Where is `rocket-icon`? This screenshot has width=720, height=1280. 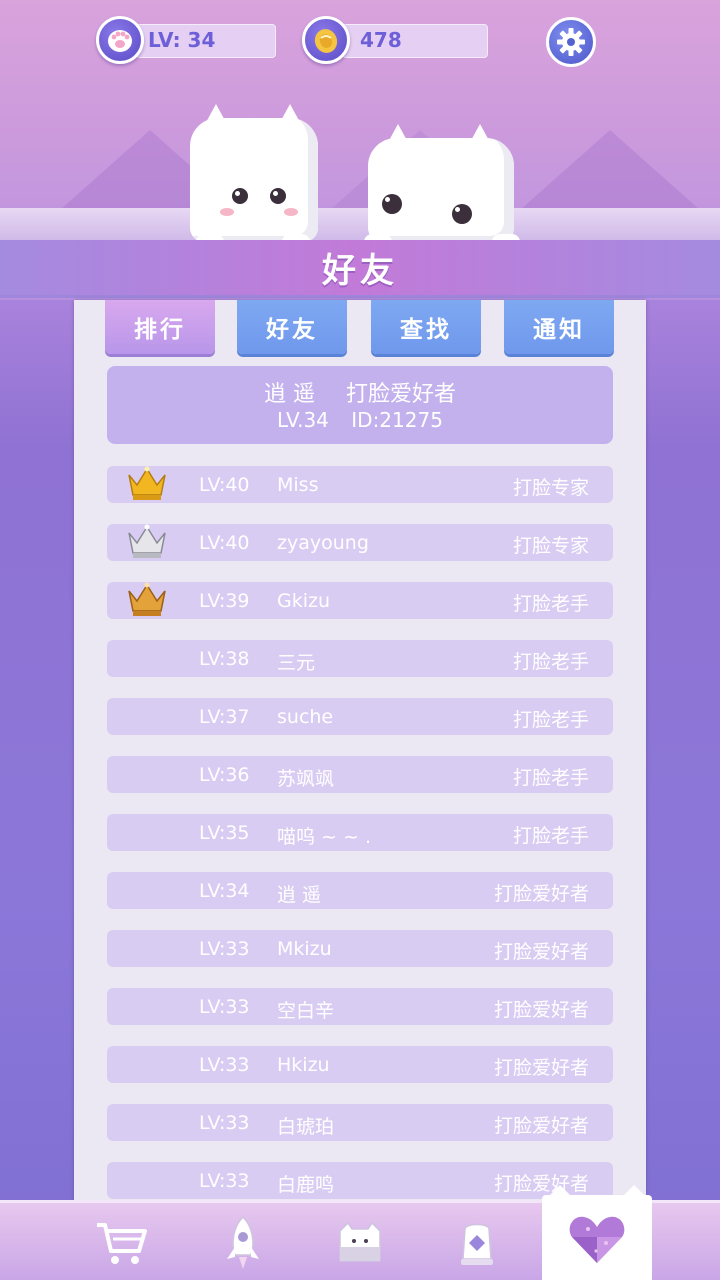
rocket-icon is located at coordinates (243, 1242).